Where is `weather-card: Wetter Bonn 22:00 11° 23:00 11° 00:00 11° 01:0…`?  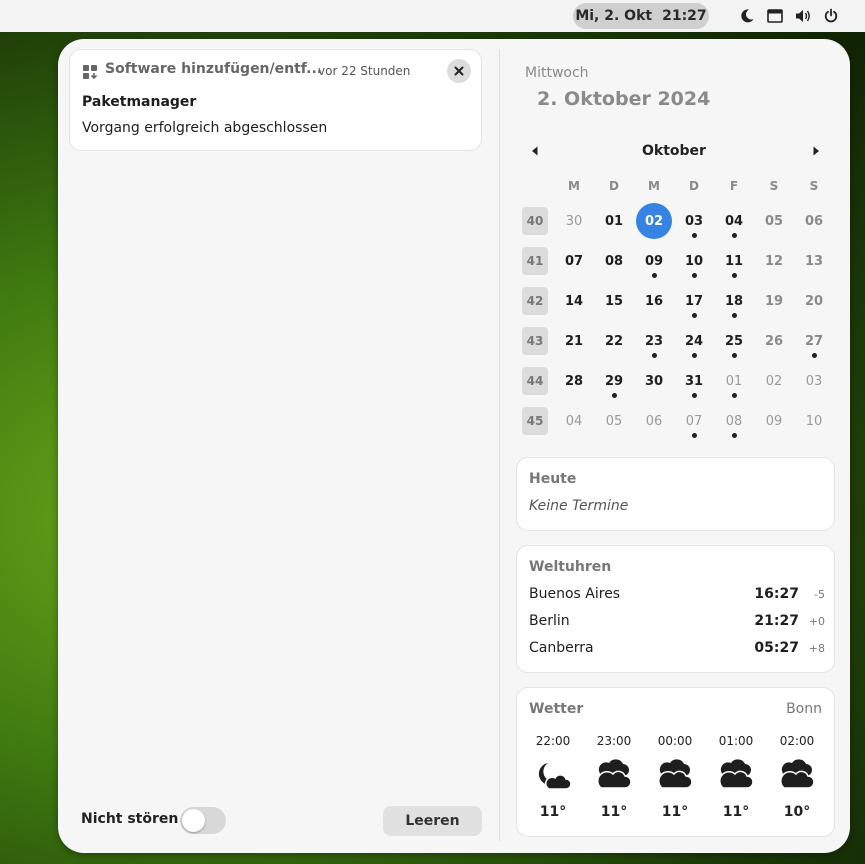 weather-card: Wetter Bonn 22:00 11° 23:00 11° 00:00 11° 01:0… is located at coordinates (675, 762).